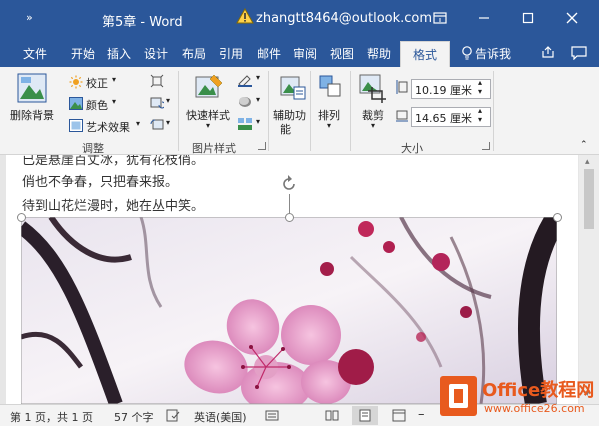 This screenshot has width=599, height=426. I want to click on zoom-out-icon: –, so click(421, 414).